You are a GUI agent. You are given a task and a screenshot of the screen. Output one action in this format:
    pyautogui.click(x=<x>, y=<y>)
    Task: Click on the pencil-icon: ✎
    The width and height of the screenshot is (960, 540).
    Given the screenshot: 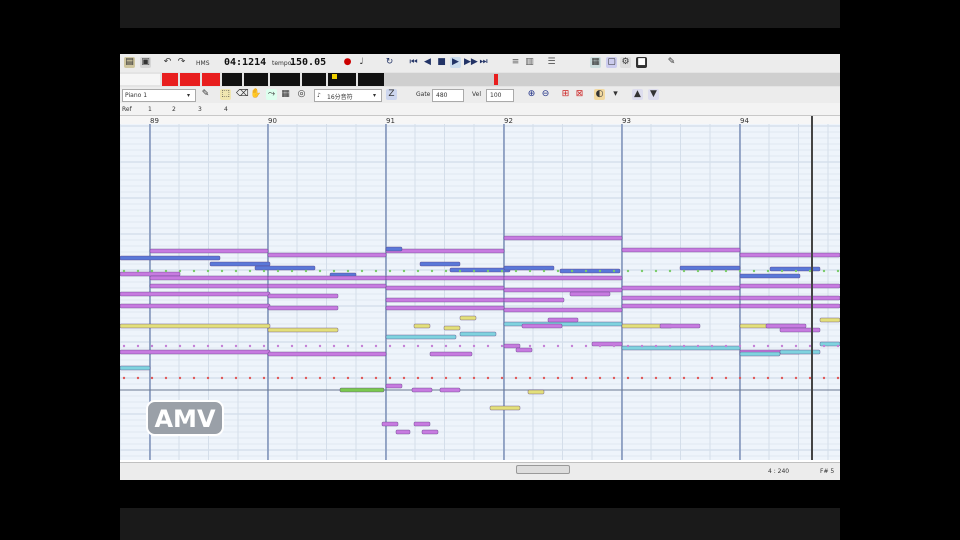 What is the action you would take?
    pyautogui.click(x=205, y=94)
    